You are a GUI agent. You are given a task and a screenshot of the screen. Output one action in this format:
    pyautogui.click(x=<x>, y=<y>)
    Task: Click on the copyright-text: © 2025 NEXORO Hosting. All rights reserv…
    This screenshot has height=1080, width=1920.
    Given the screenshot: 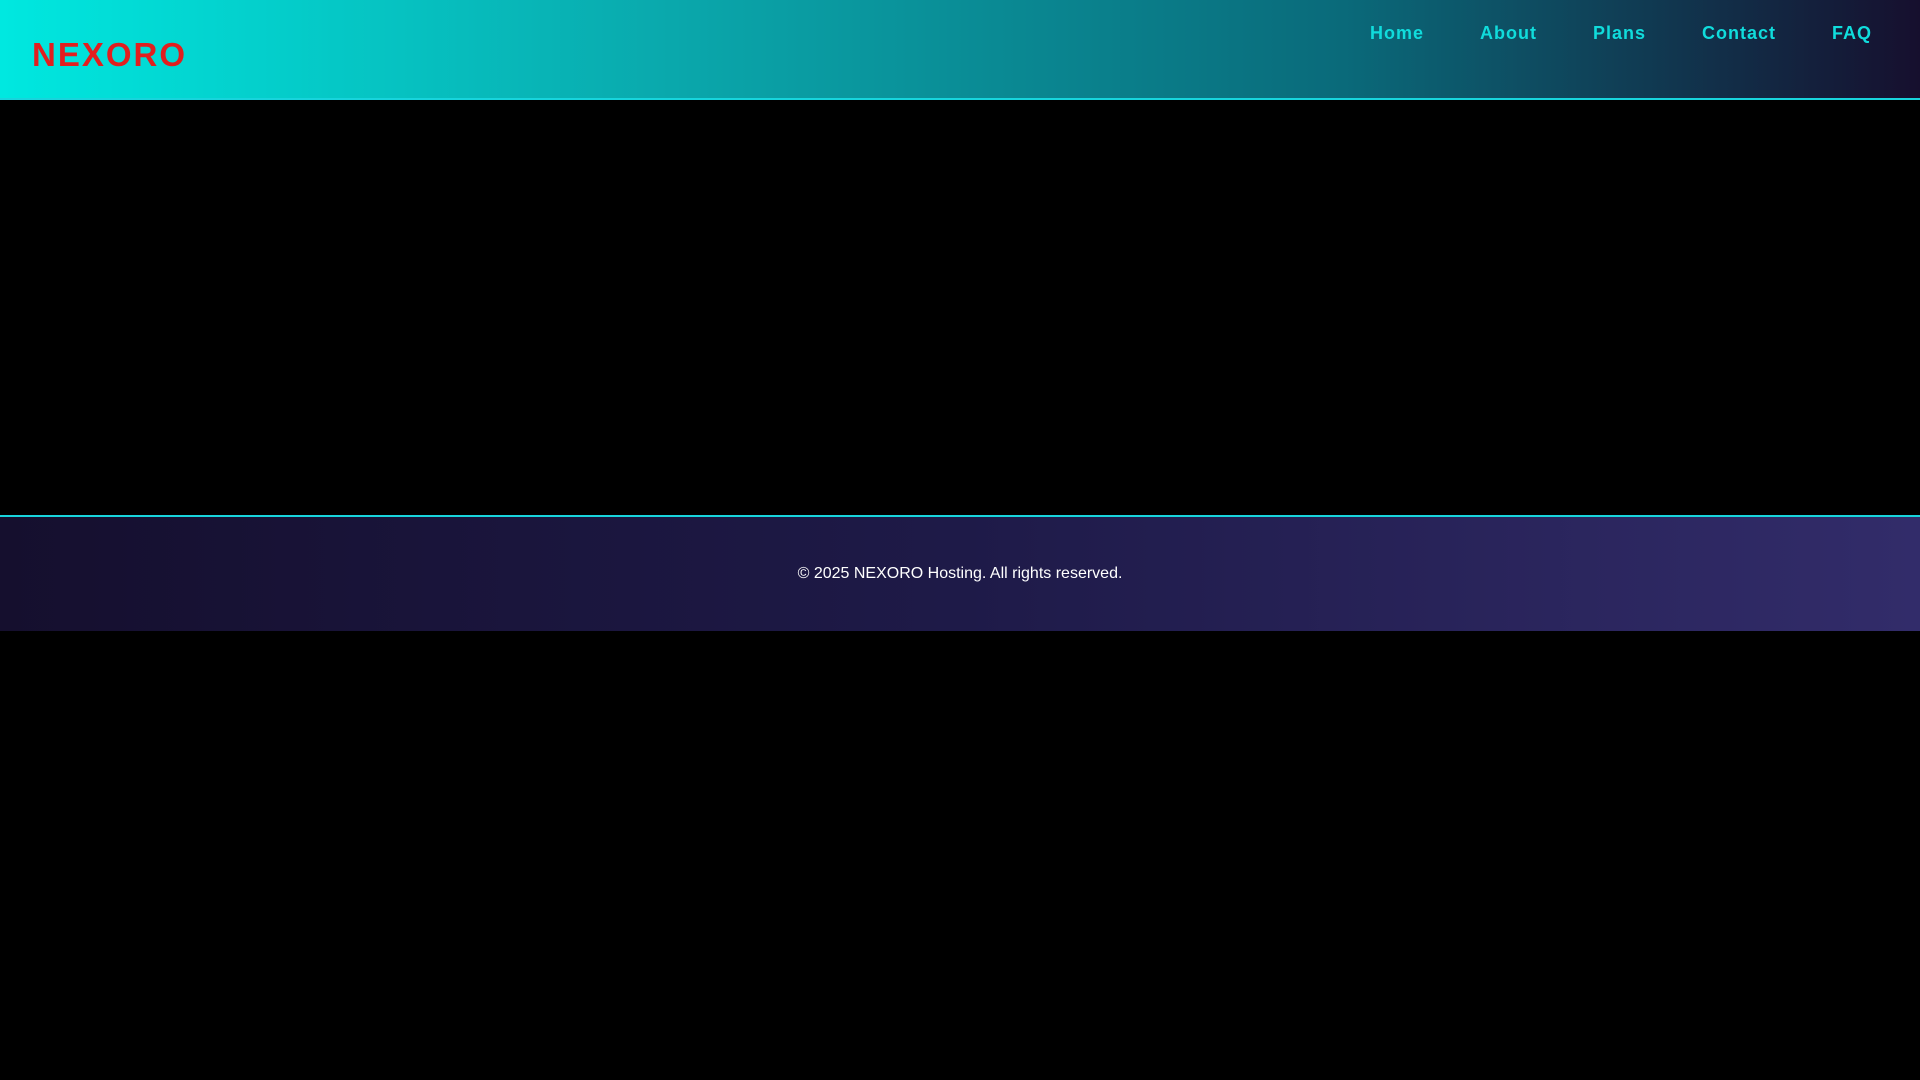 What is the action you would take?
    pyautogui.click(x=960, y=573)
    